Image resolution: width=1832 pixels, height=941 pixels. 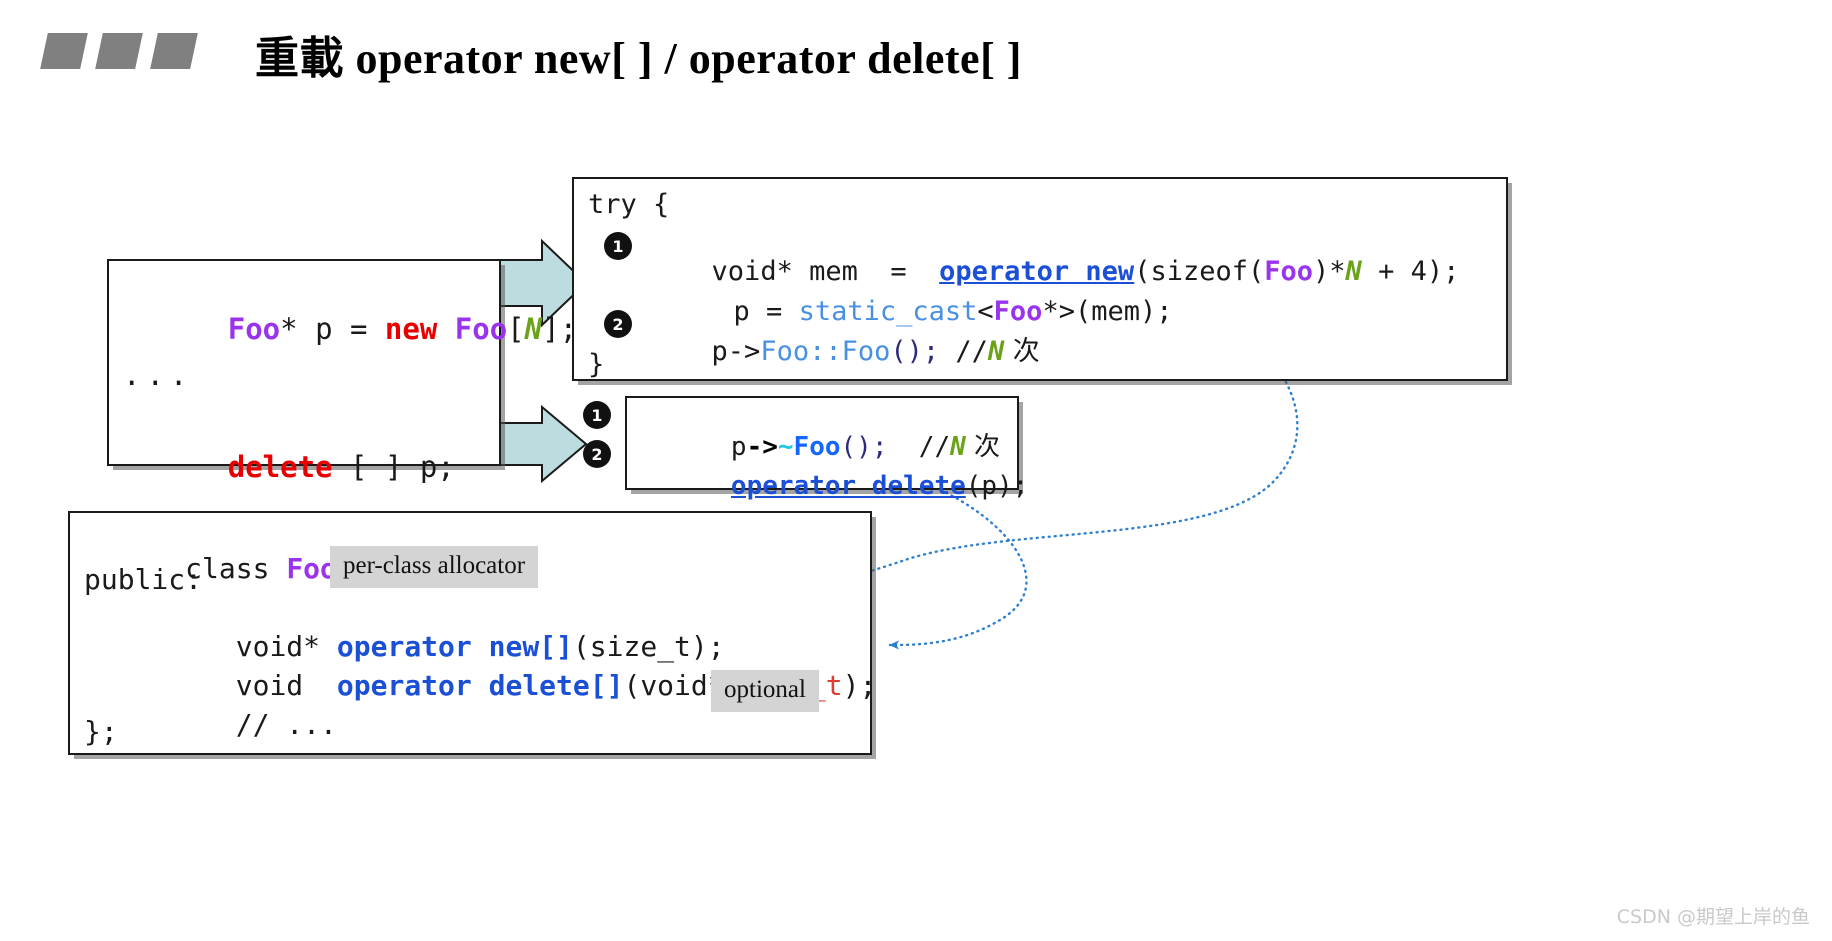 I want to click on step-badge-delete-2: 2, so click(x=597, y=454).